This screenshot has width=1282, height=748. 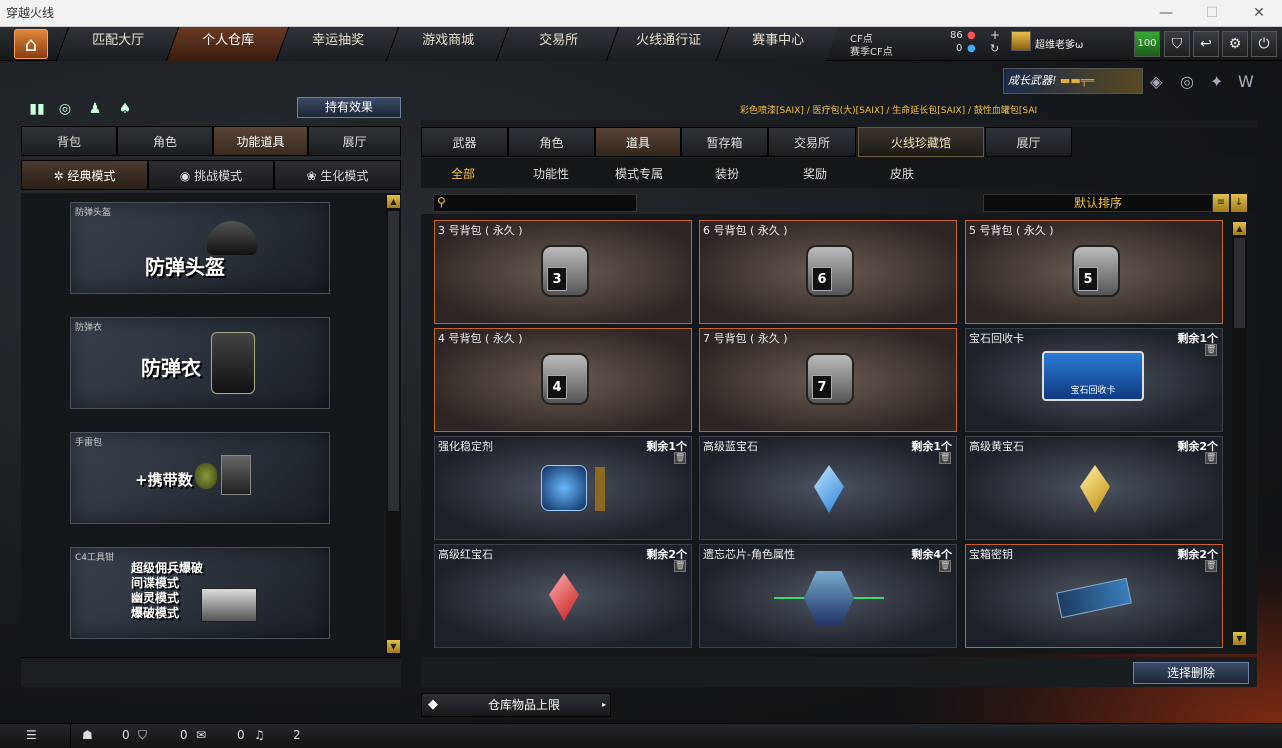 What do you see at coordinates (84, 175) in the screenshot?
I see `mode-tab-classic: ✲ 经典模式` at bounding box center [84, 175].